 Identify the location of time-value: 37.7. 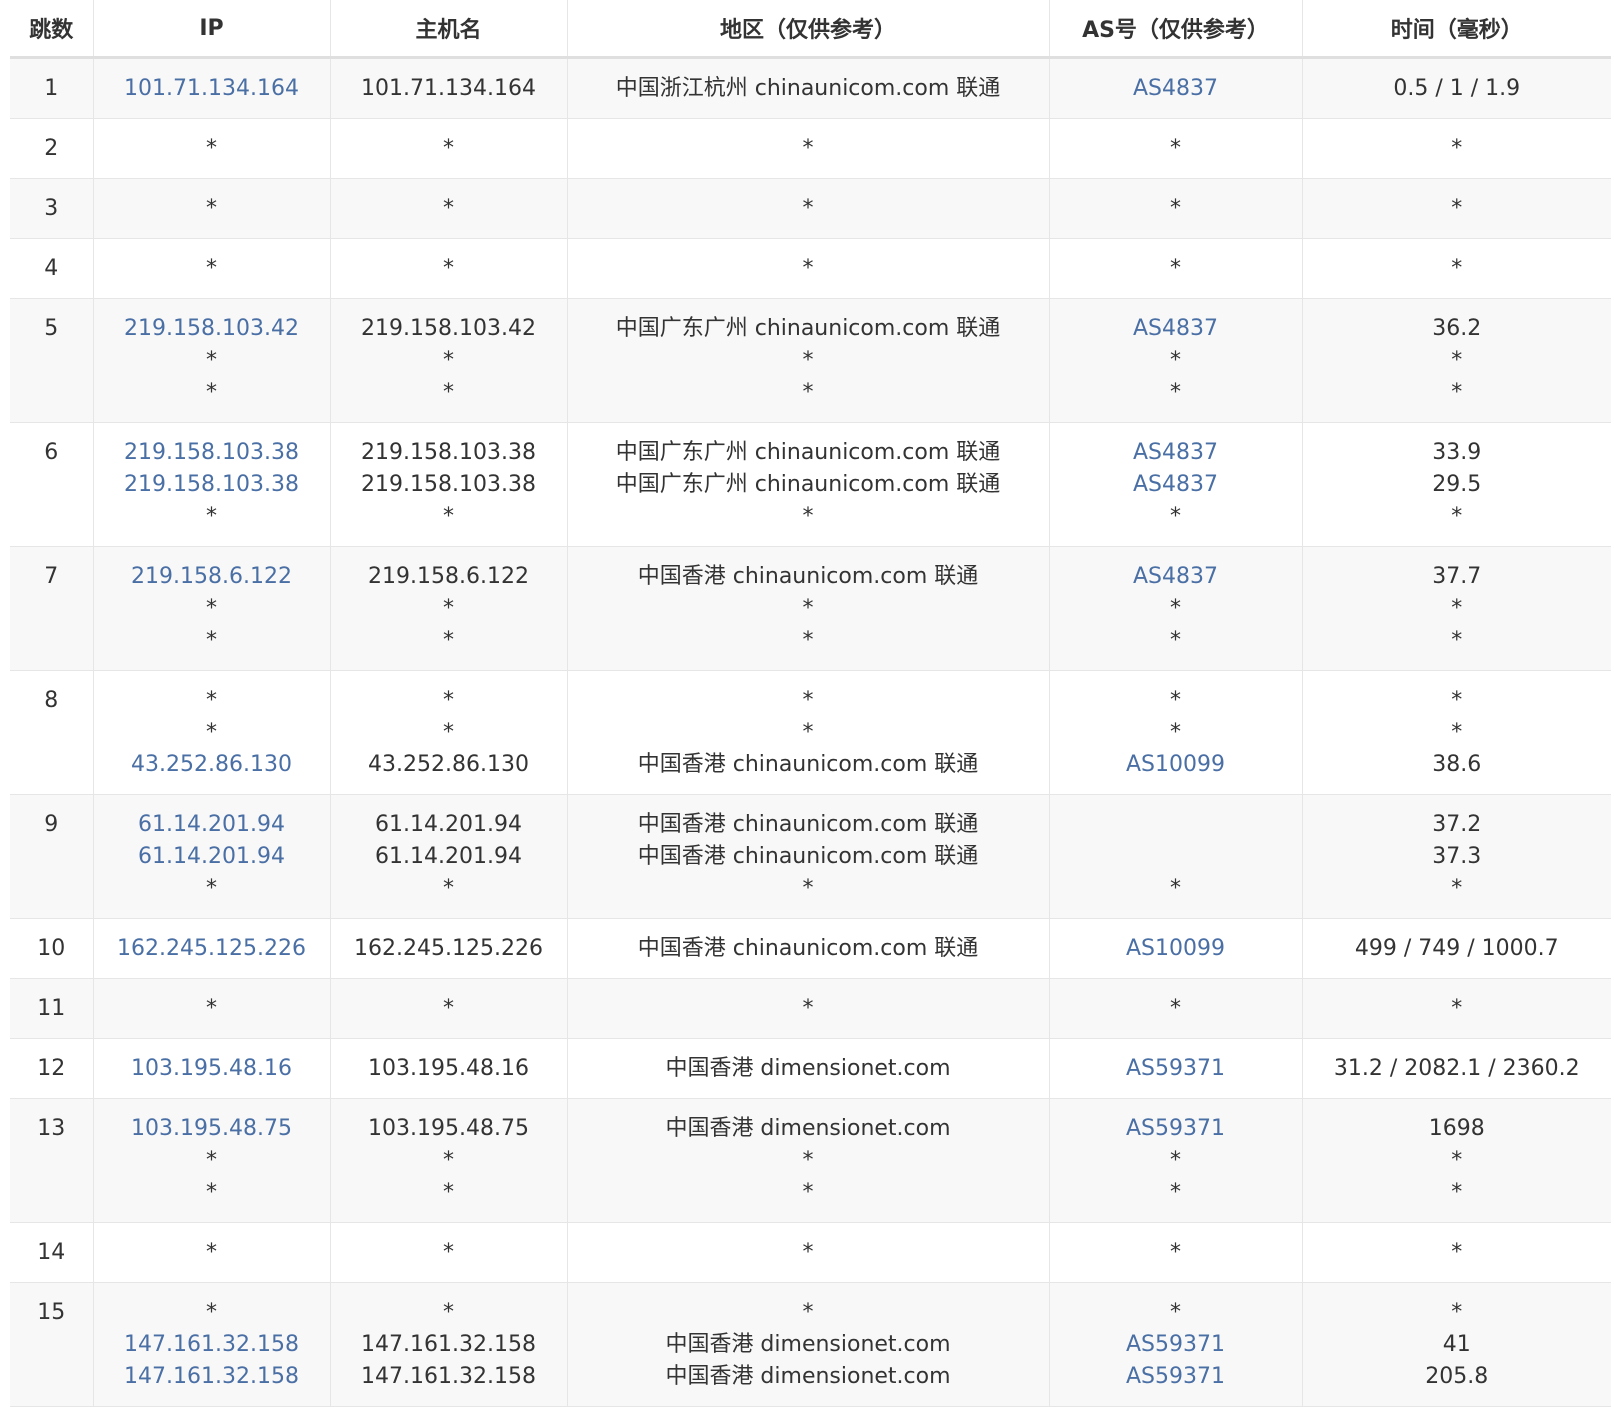
(1457, 576).